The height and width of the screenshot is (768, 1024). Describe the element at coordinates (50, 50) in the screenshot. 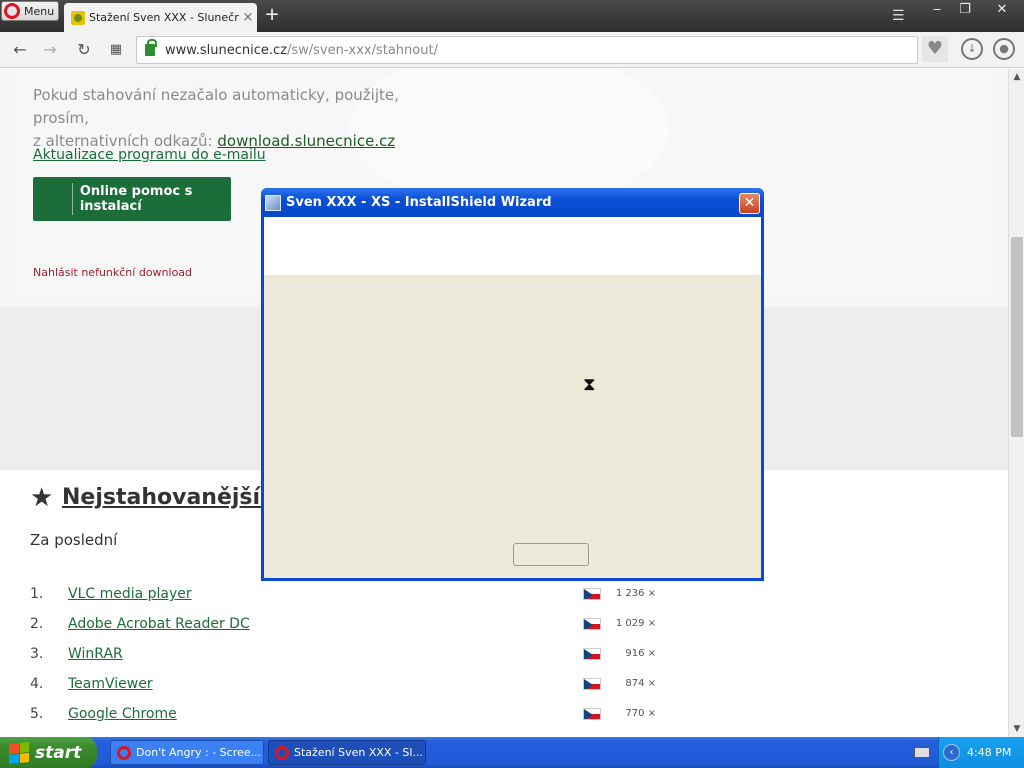

I see `forward-arrow-icon: →` at that location.